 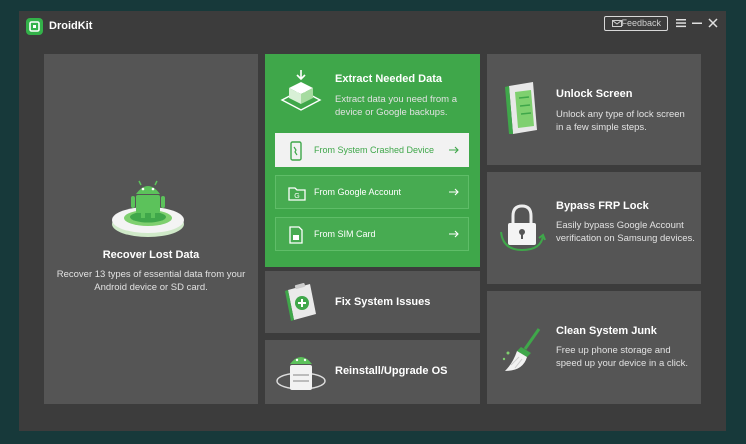 I want to click on recover-lost-data-title: Recover Lost Data, so click(x=151, y=255).